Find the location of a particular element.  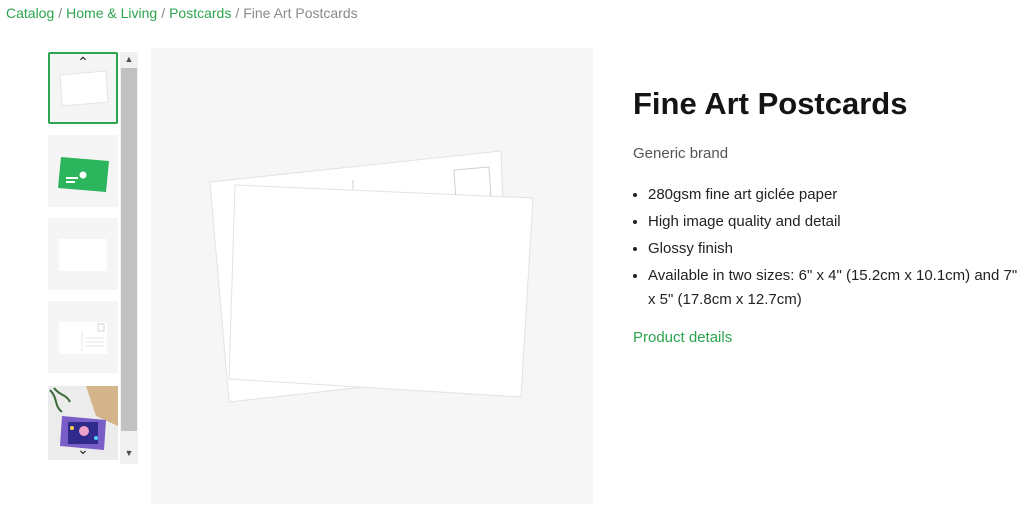

breadcrumb-postcards: Postcards is located at coordinates (200, 13).